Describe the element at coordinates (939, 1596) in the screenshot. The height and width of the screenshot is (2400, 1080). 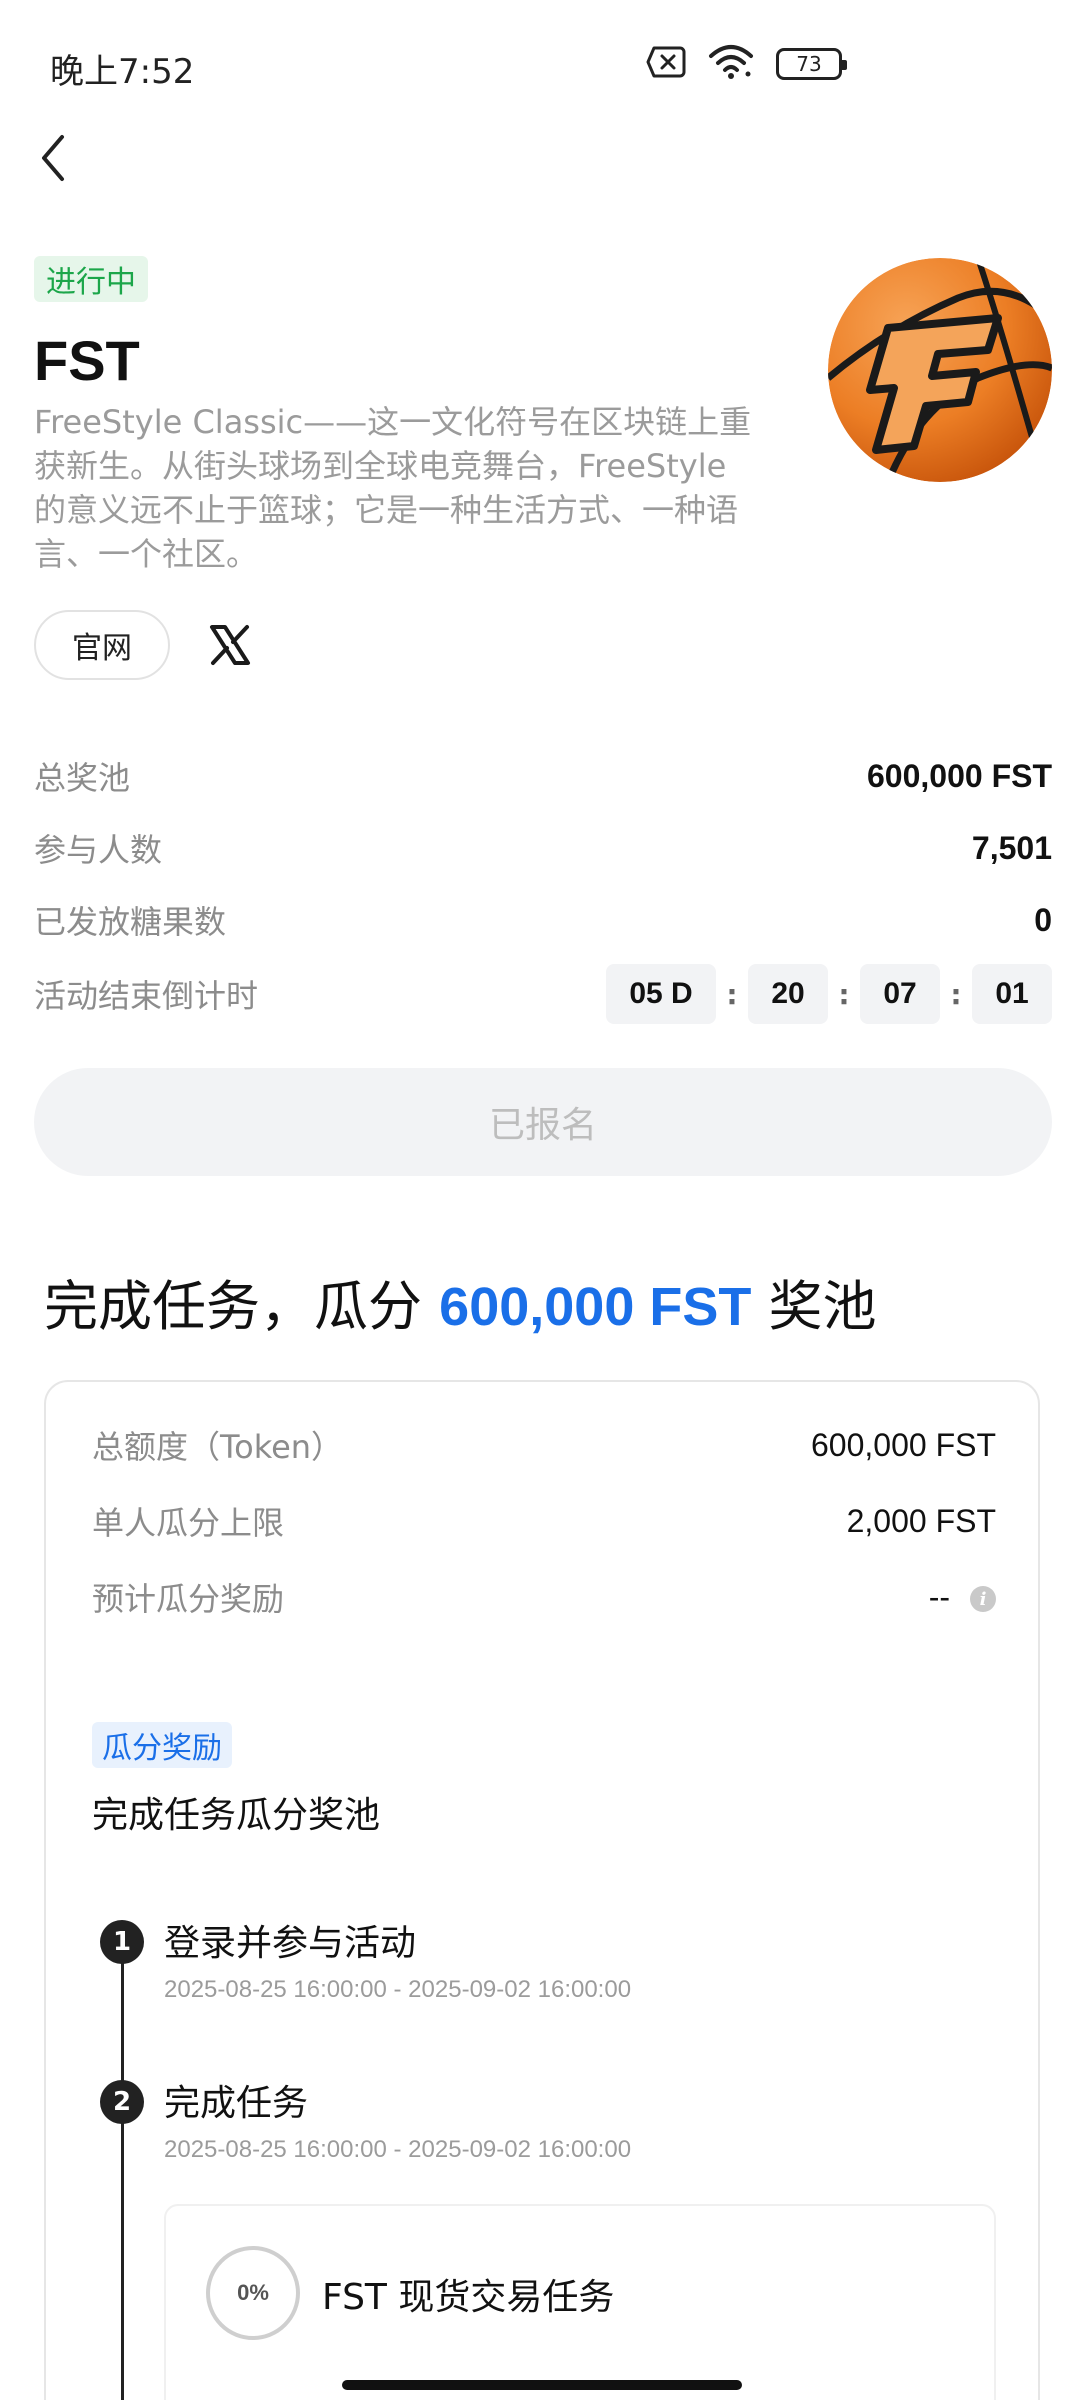
I see `estimate-value: --` at that location.